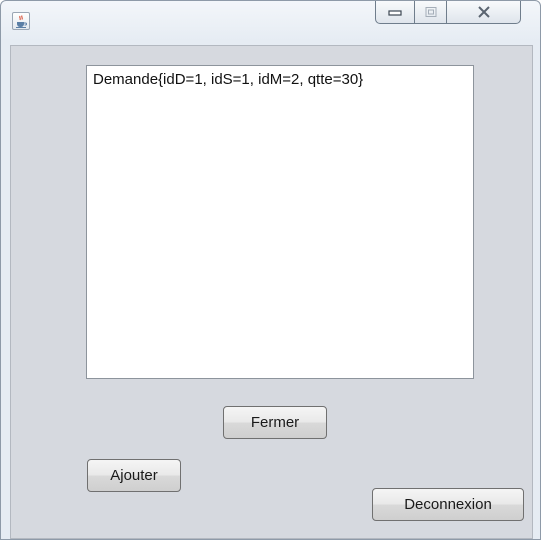 The image size is (543, 542). I want to click on fermer-button: Fermer, so click(275, 422).